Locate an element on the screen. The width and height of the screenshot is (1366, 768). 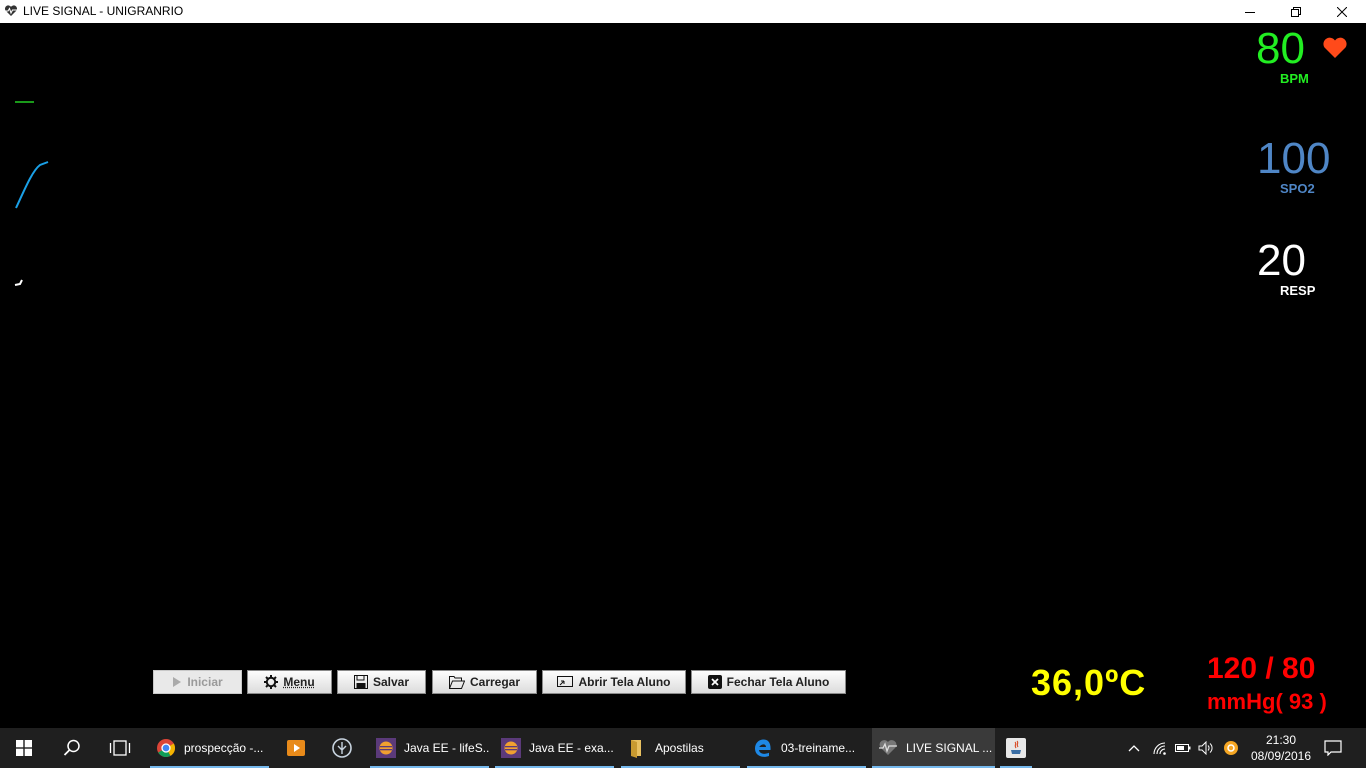
clock-date: 08/09/2016 is located at coordinates (1281, 756).